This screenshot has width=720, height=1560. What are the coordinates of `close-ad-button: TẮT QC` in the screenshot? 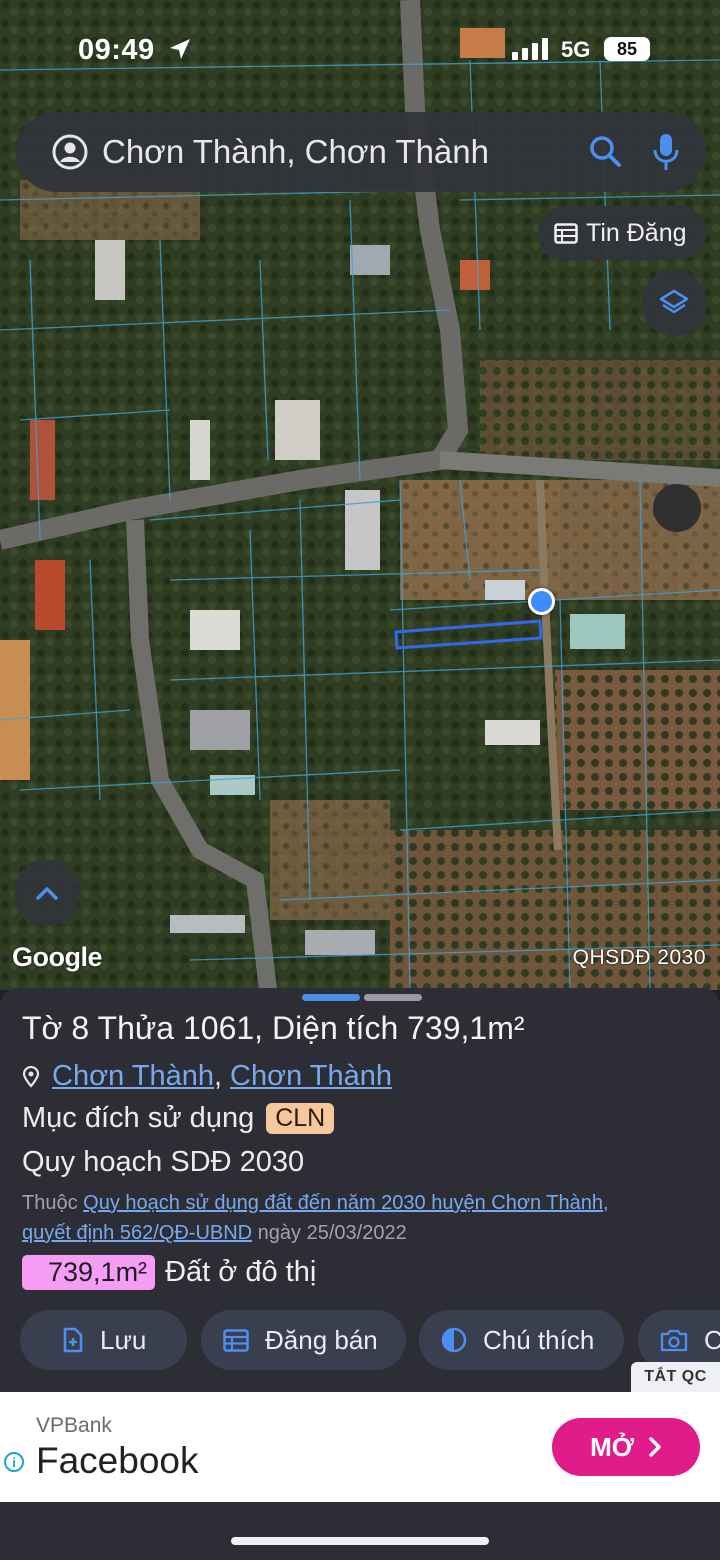 It's located at (675, 1377).